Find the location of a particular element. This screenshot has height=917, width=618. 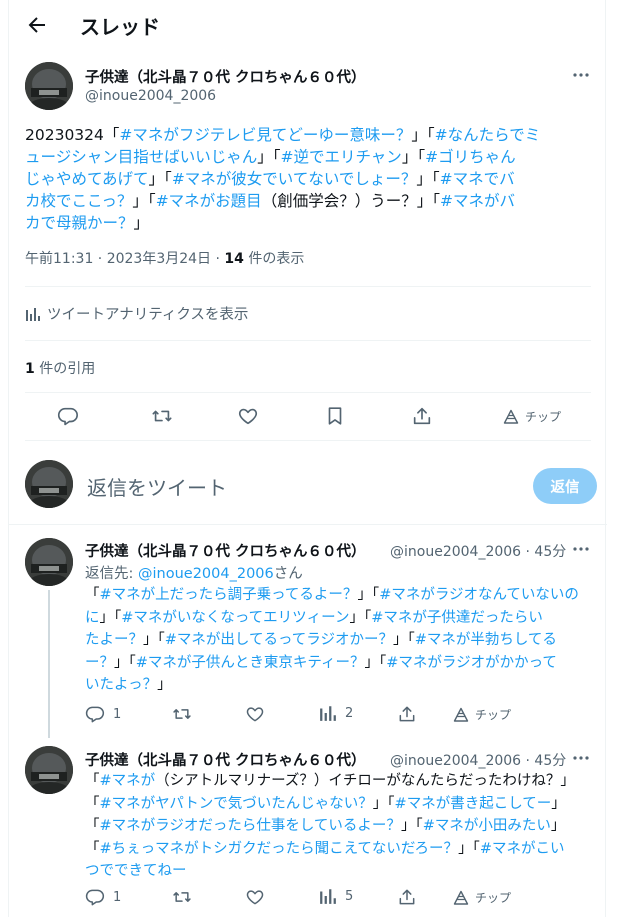

hashtag-link: に is located at coordinates (92, 618).